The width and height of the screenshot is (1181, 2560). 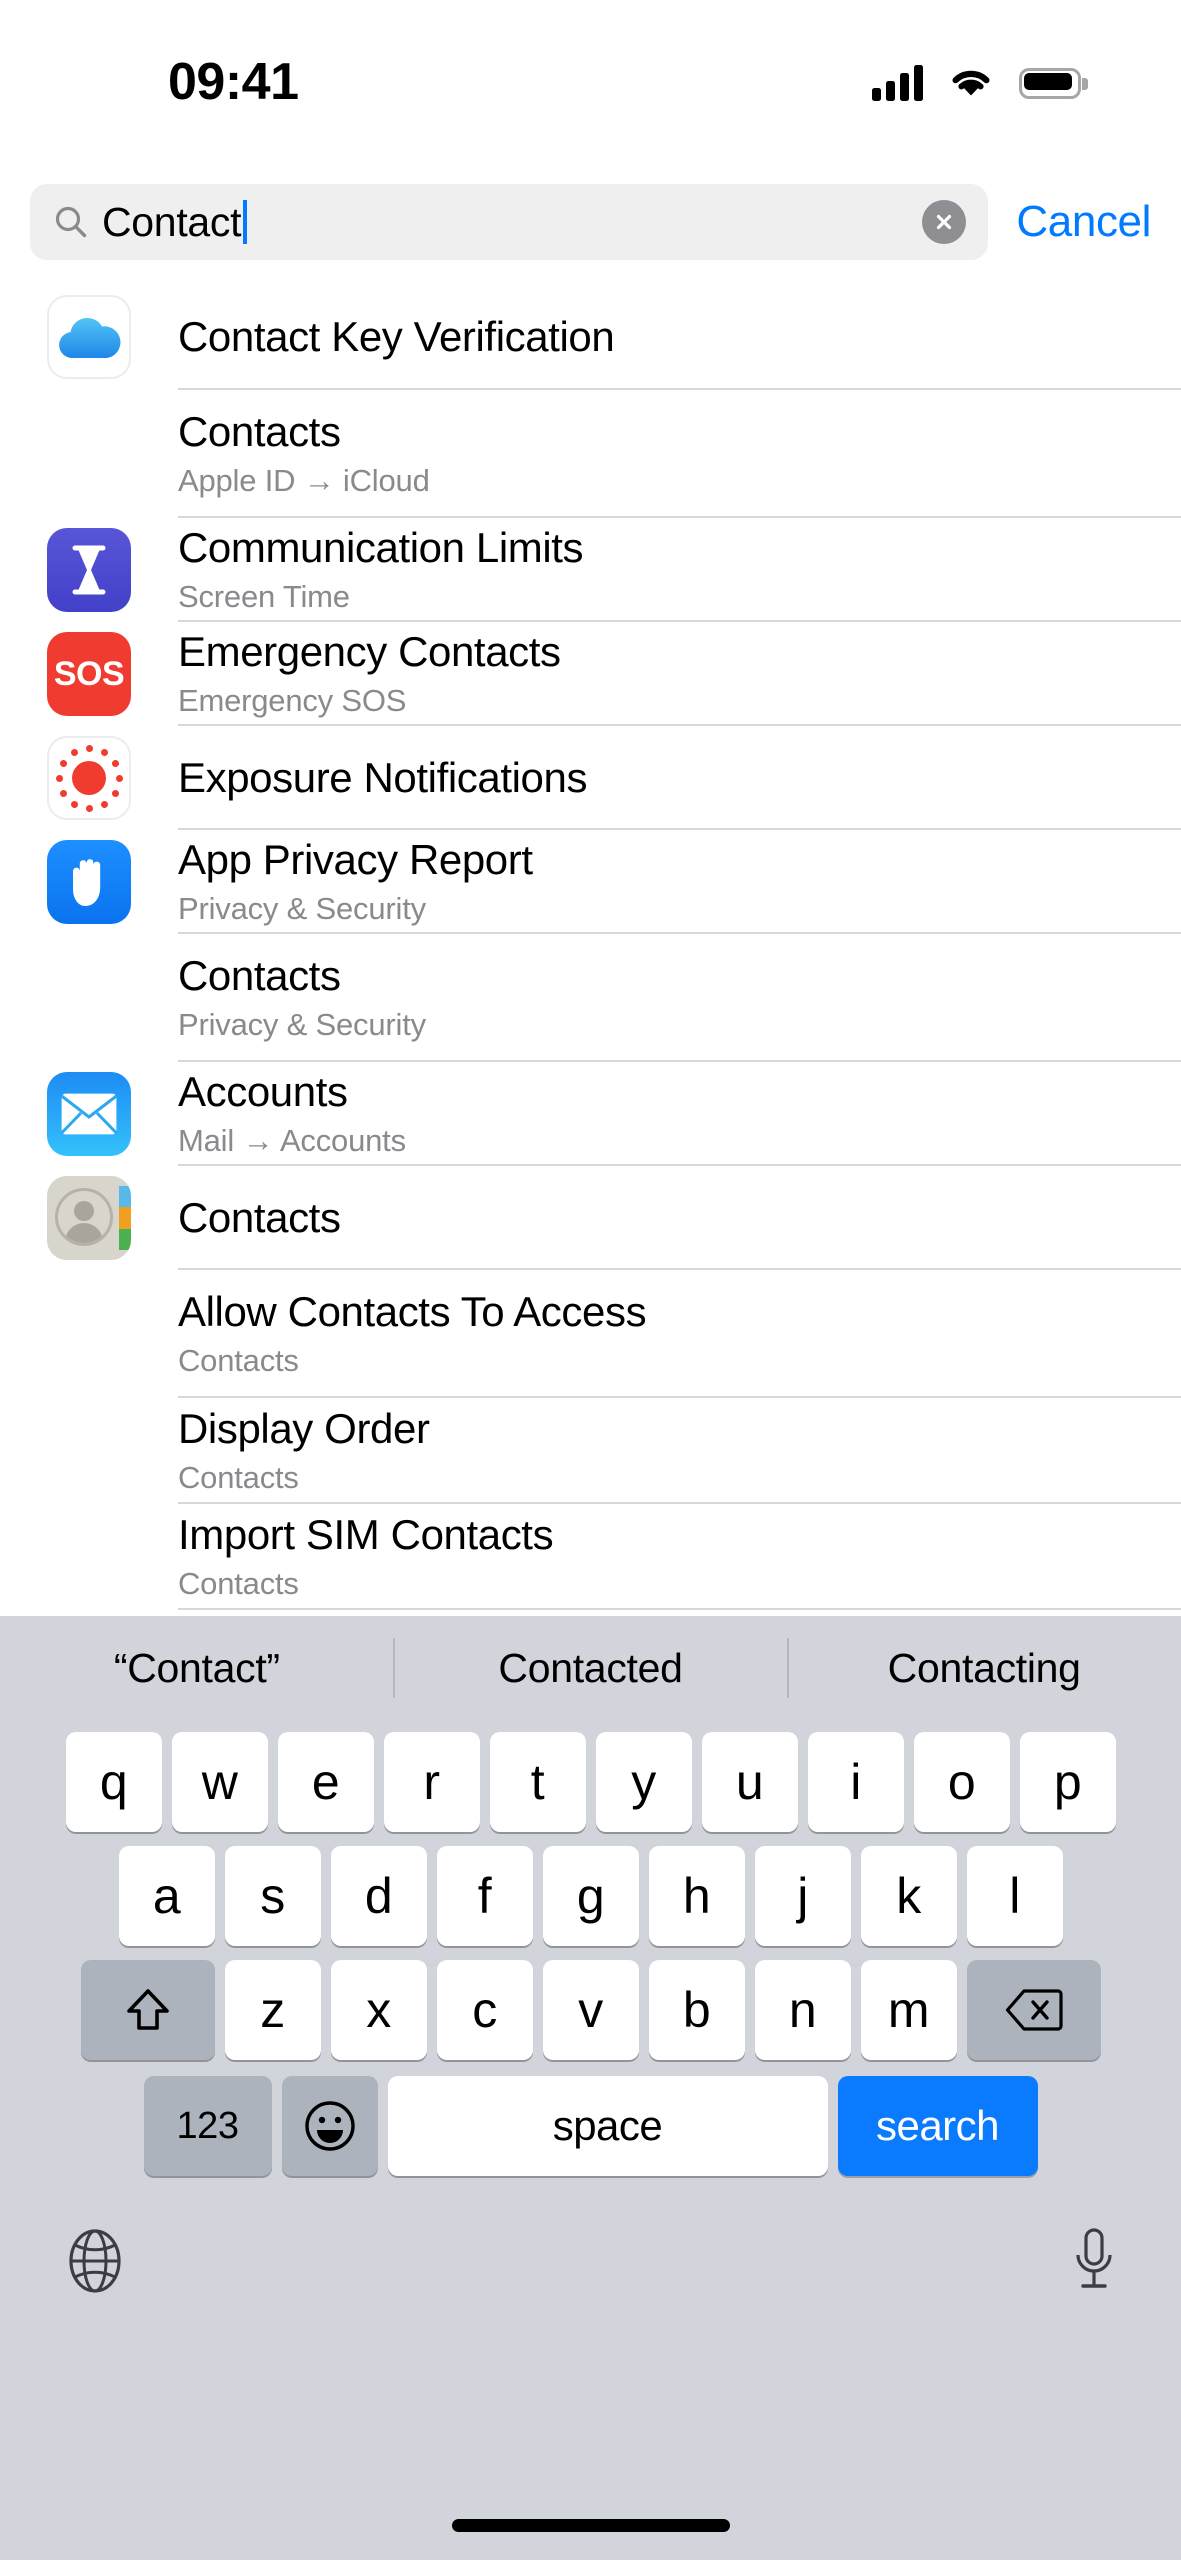 I want to click on clear-circle-icon, so click(x=944, y=222).